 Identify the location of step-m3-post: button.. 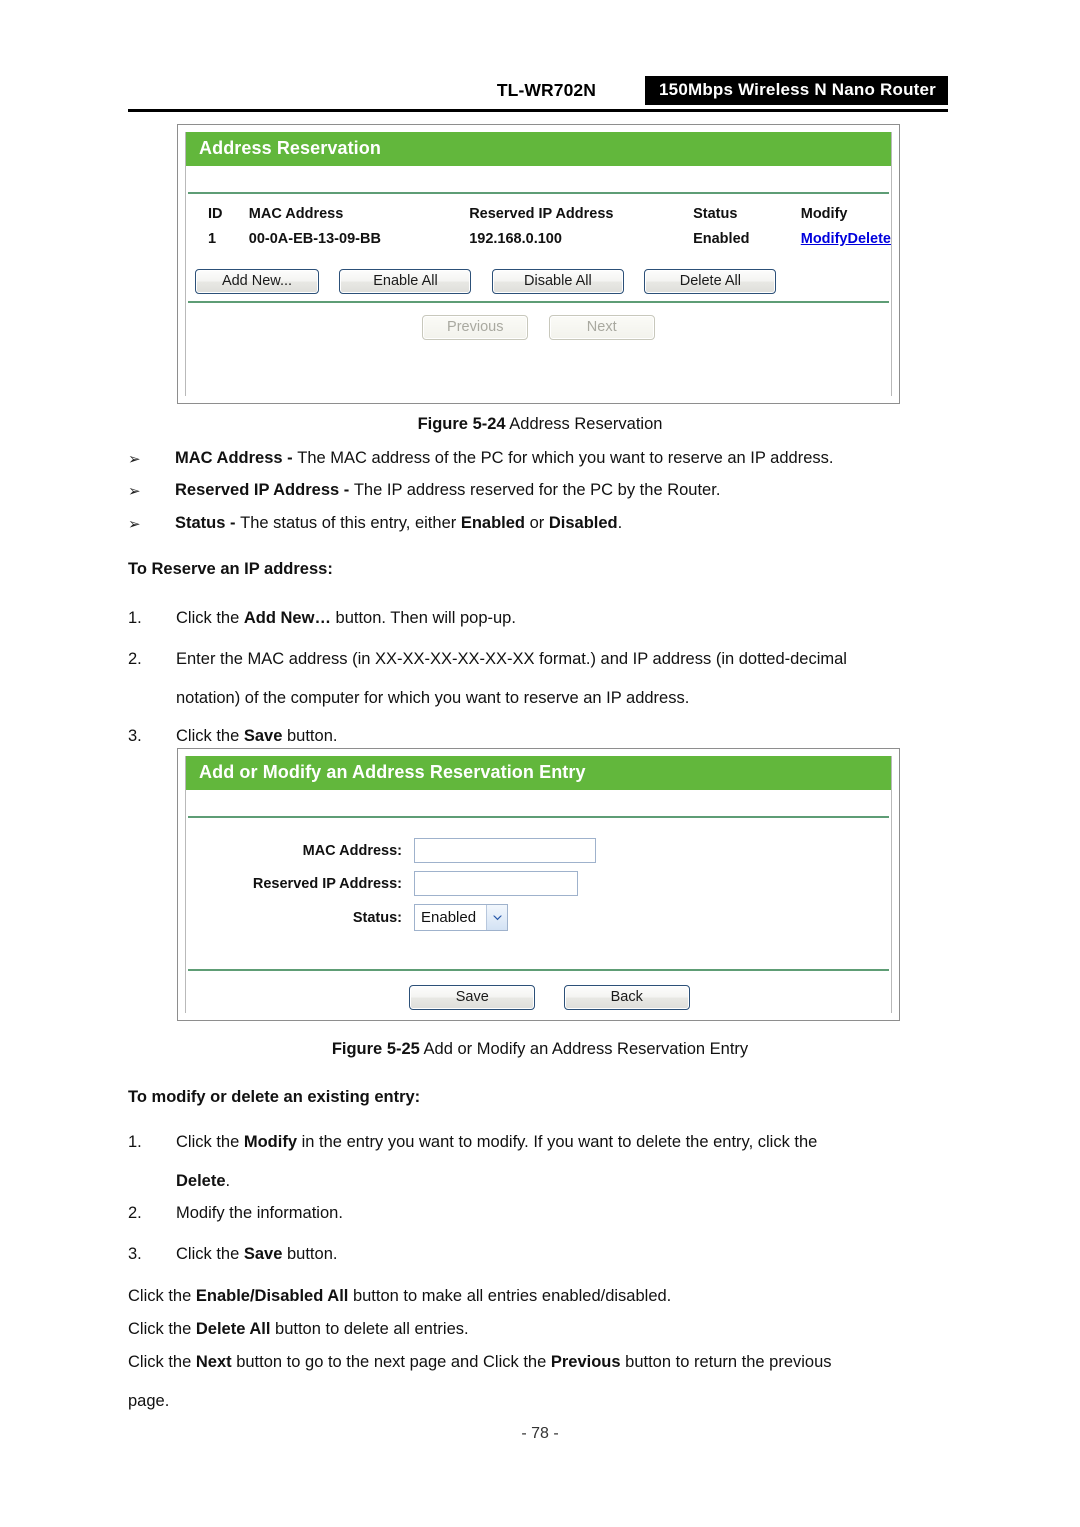
(310, 1254).